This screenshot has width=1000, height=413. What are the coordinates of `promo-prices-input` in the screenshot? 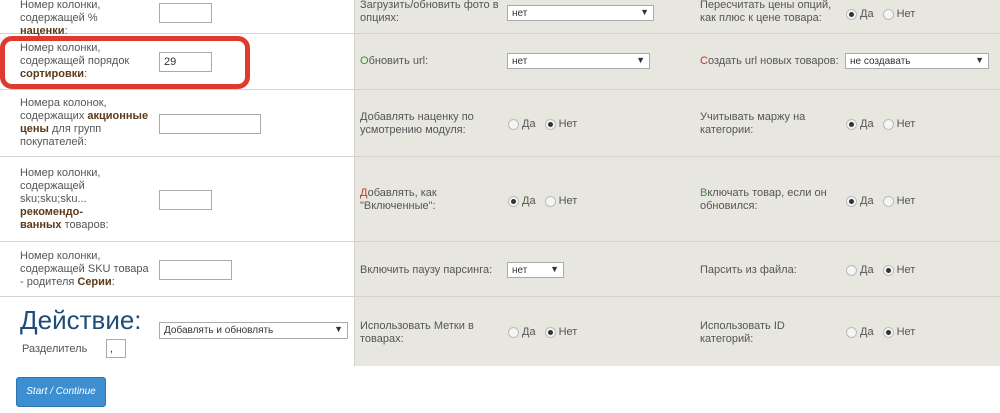 It's located at (210, 124).